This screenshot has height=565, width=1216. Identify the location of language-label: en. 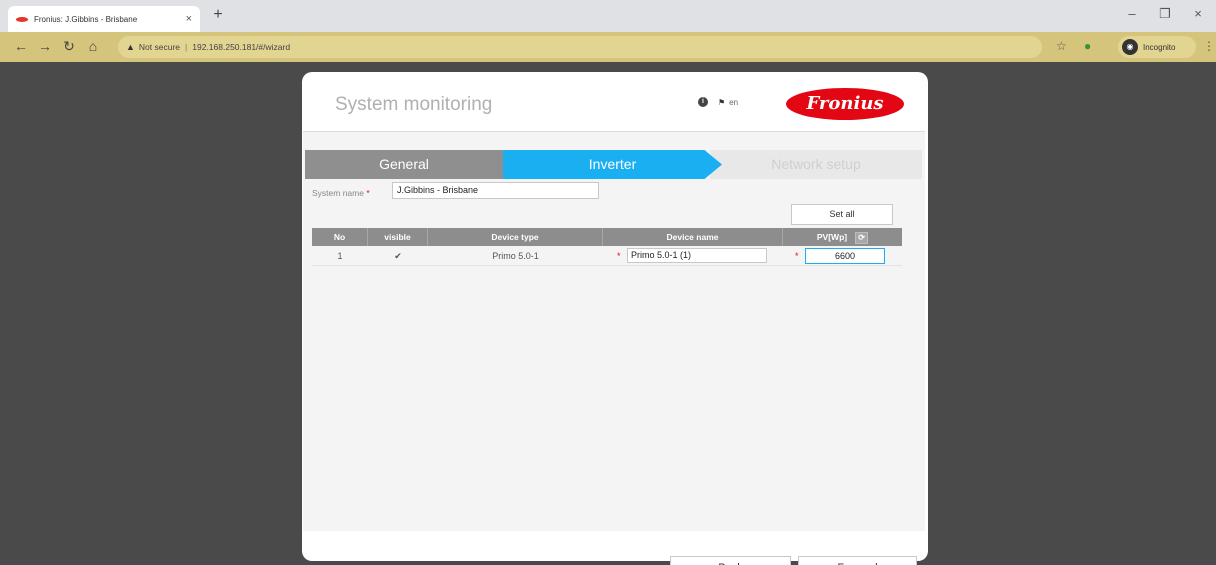
(733, 102).